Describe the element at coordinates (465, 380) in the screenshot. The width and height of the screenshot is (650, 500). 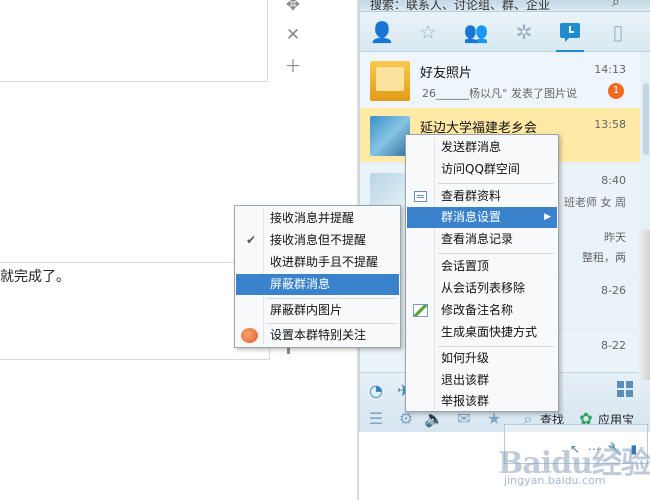
I see `menu-item-label: 退出该群` at that location.